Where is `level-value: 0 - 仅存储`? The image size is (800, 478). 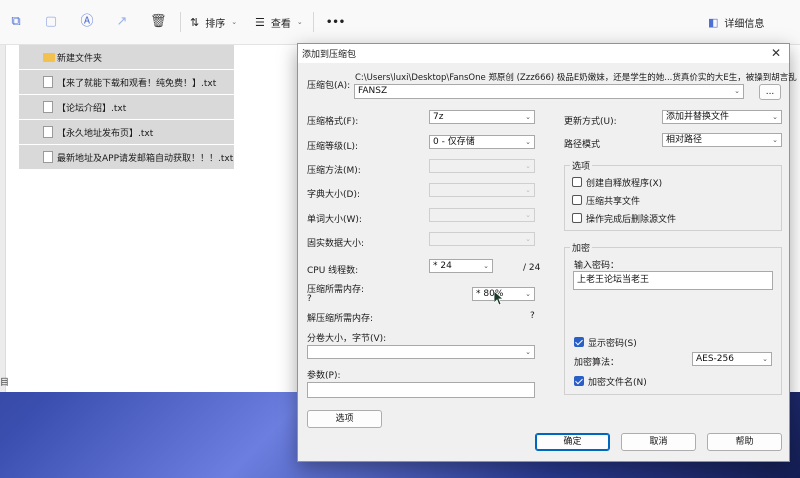 level-value: 0 - 仅存储 is located at coordinates (454, 142).